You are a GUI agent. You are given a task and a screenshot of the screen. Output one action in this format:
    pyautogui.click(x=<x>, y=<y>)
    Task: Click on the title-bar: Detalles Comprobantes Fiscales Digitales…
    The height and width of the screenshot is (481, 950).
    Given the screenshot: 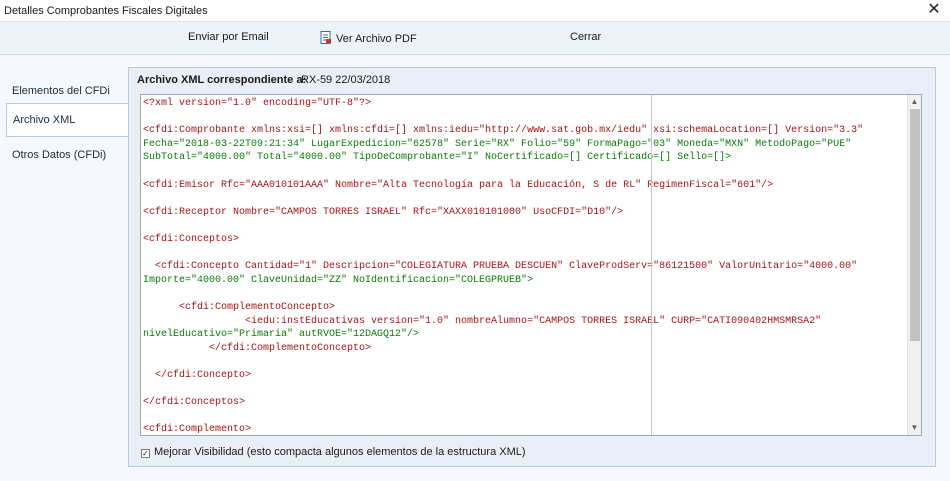 What is the action you would take?
    pyautogui.click(x=475, y=11)
    